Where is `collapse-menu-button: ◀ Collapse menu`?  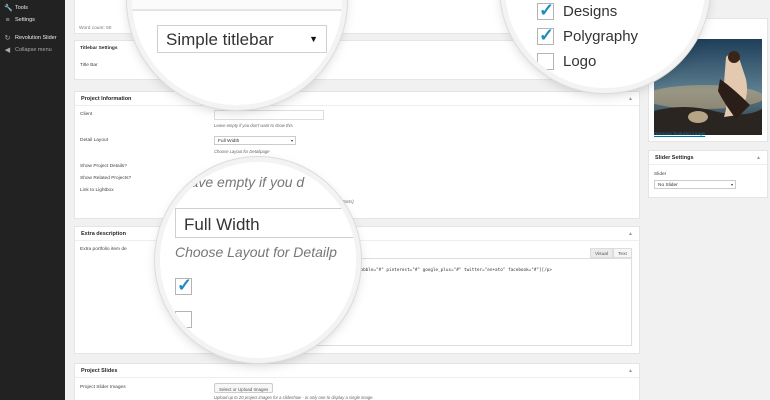 collapse-menu-button: ◀ Collapse menu is located at coordinates (32, 50).